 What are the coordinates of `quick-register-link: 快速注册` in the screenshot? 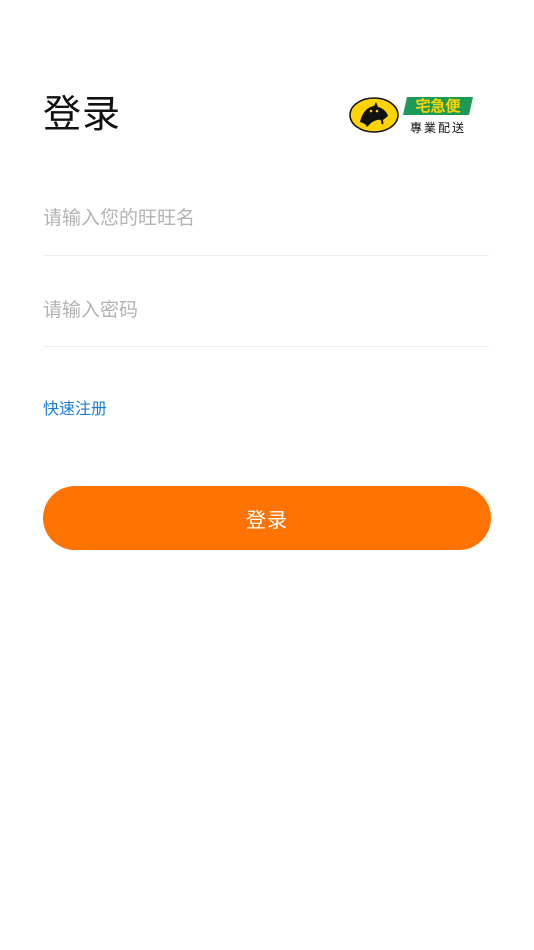 It's located at (75, 409).